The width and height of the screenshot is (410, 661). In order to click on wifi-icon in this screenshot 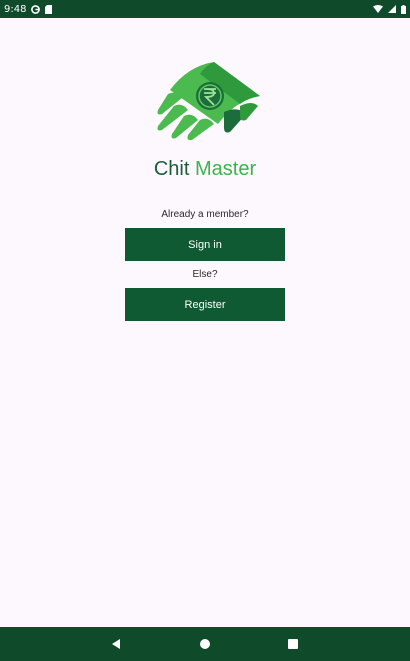, I will do `click(378, 9)`.